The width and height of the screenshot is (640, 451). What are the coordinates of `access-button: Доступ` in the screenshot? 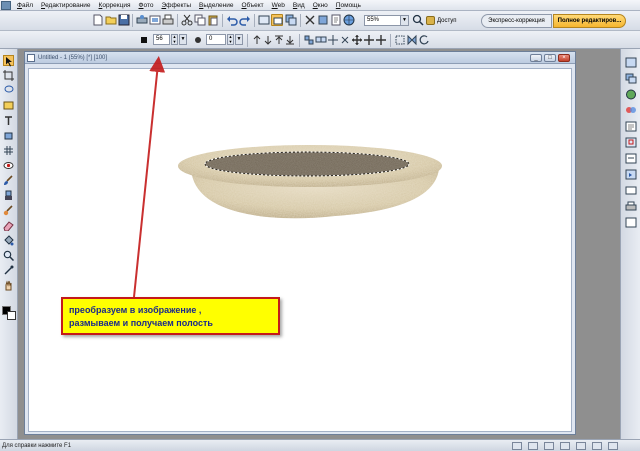 It's located at (449, 21).